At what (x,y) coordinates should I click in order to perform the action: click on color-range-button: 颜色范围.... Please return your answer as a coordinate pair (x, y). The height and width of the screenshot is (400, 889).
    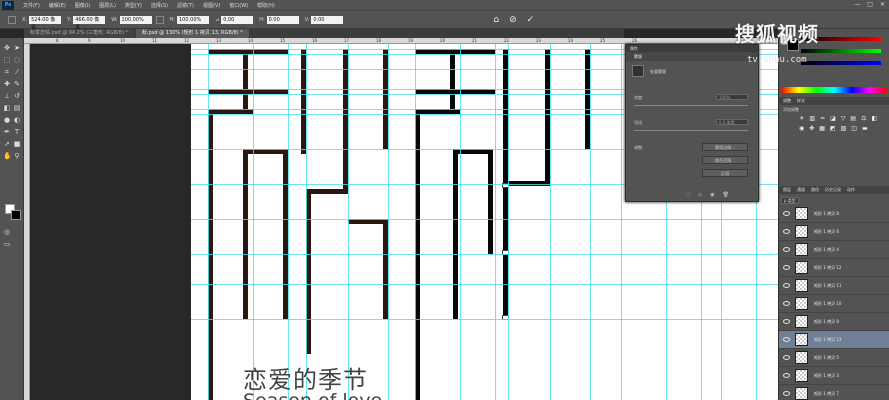
    Looking at the image, I should click on (725, 160).